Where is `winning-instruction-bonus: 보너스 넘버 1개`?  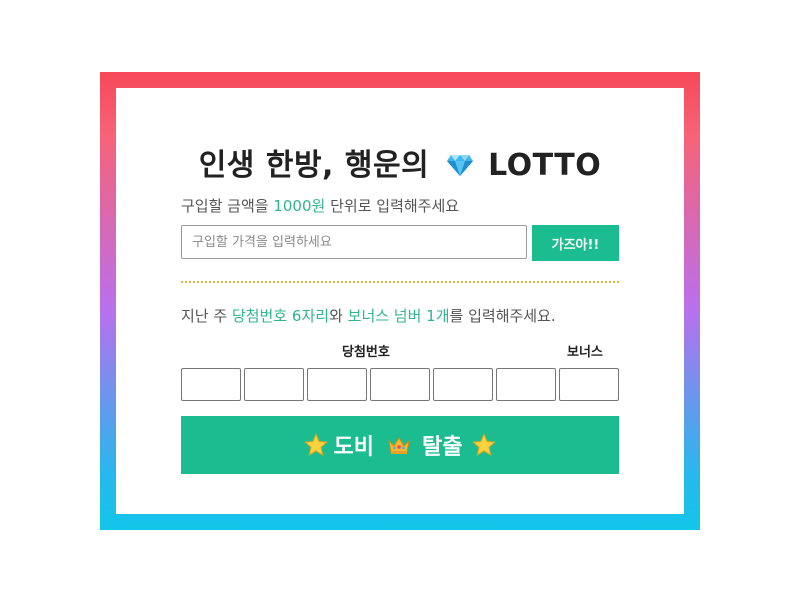
winning-instruction-bonus: 보너스 넘버 1개 is located at coordinates (398, 316).